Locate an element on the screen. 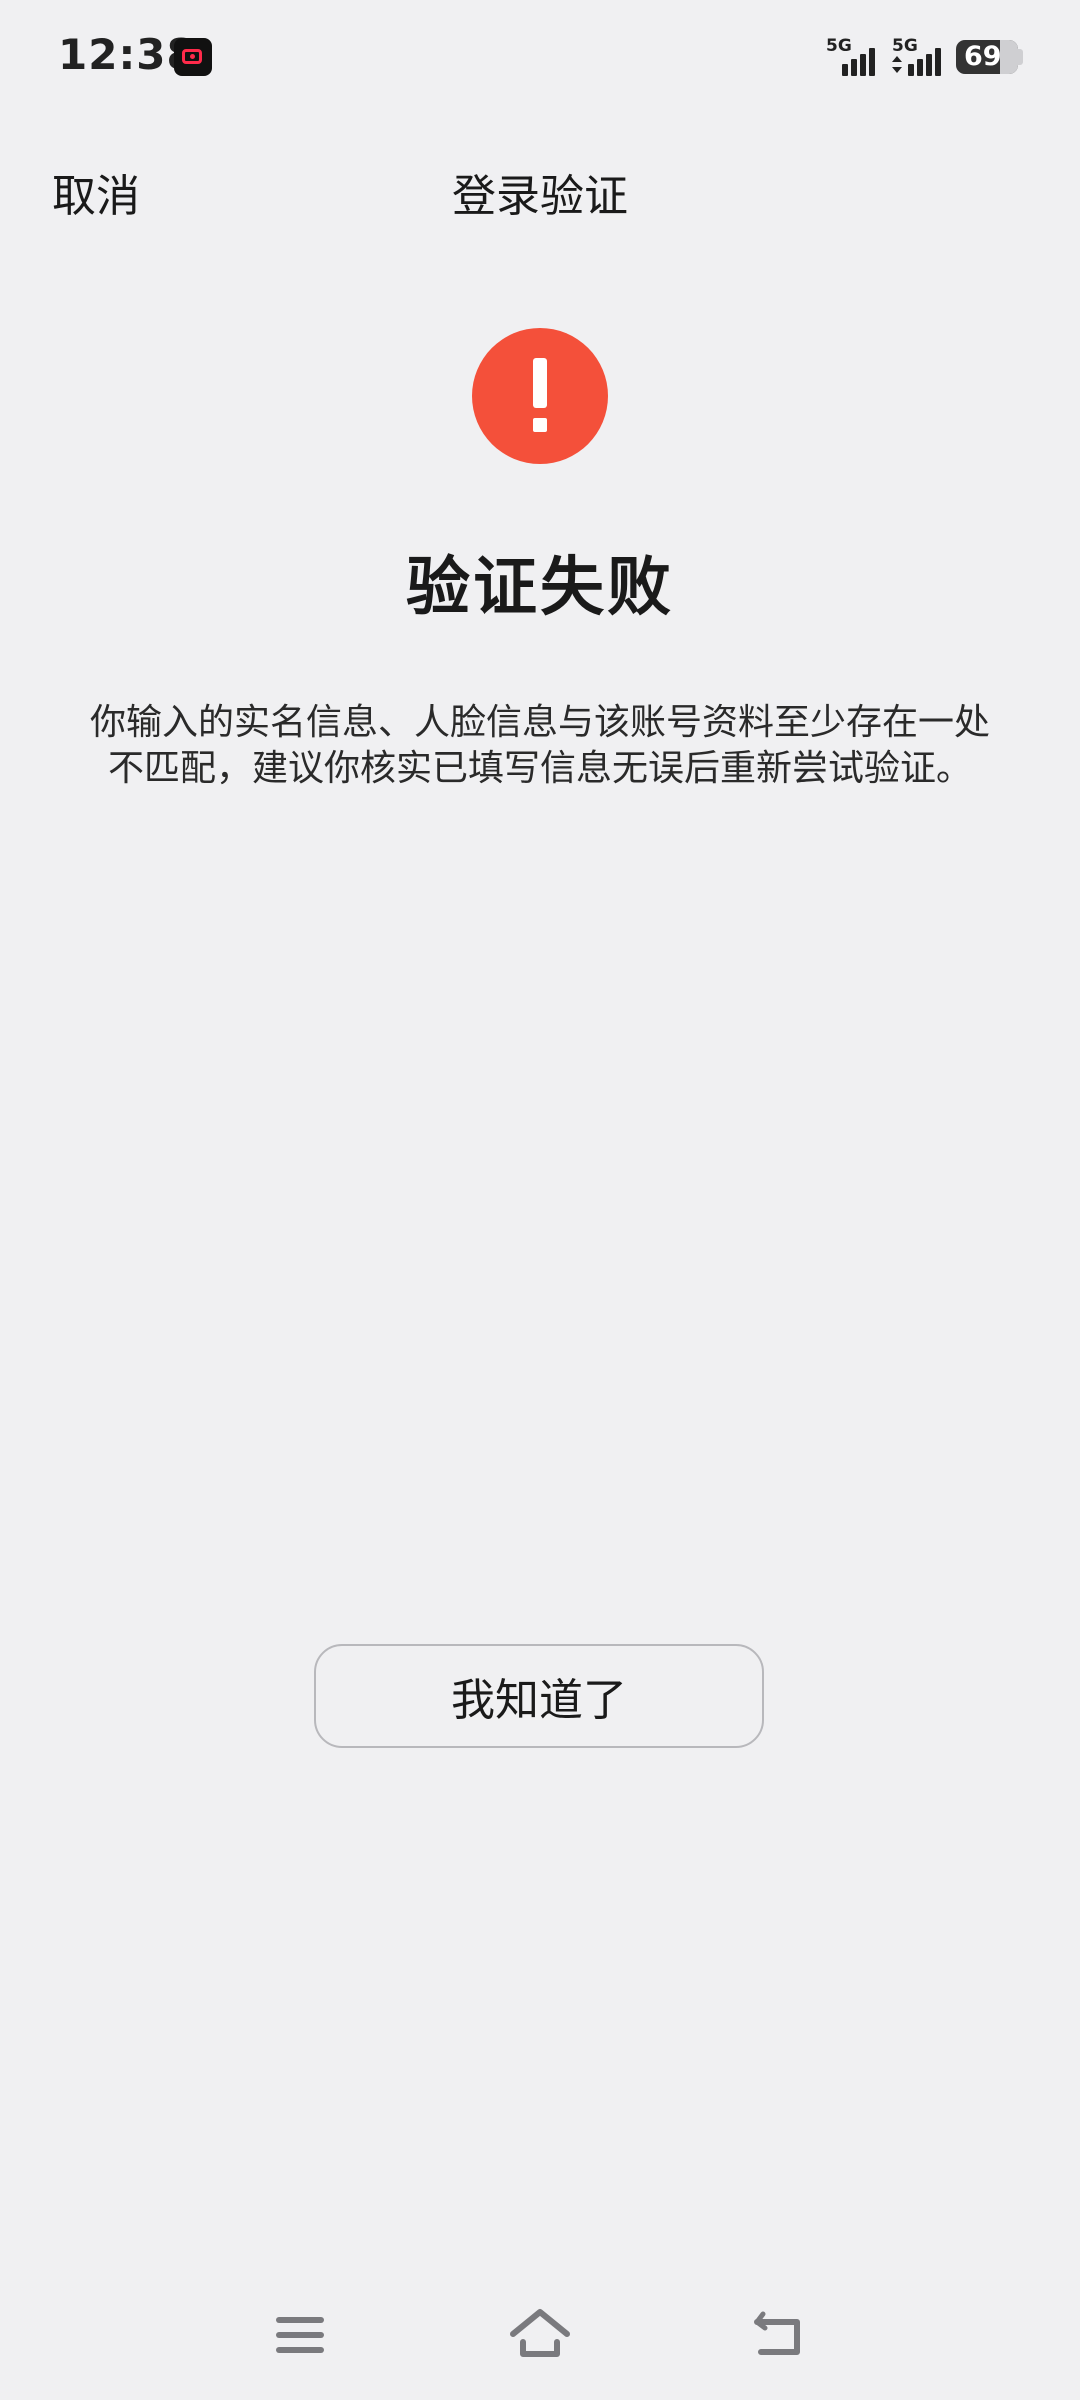  cancel-button: 取消 is located at coordinates (96, 192).